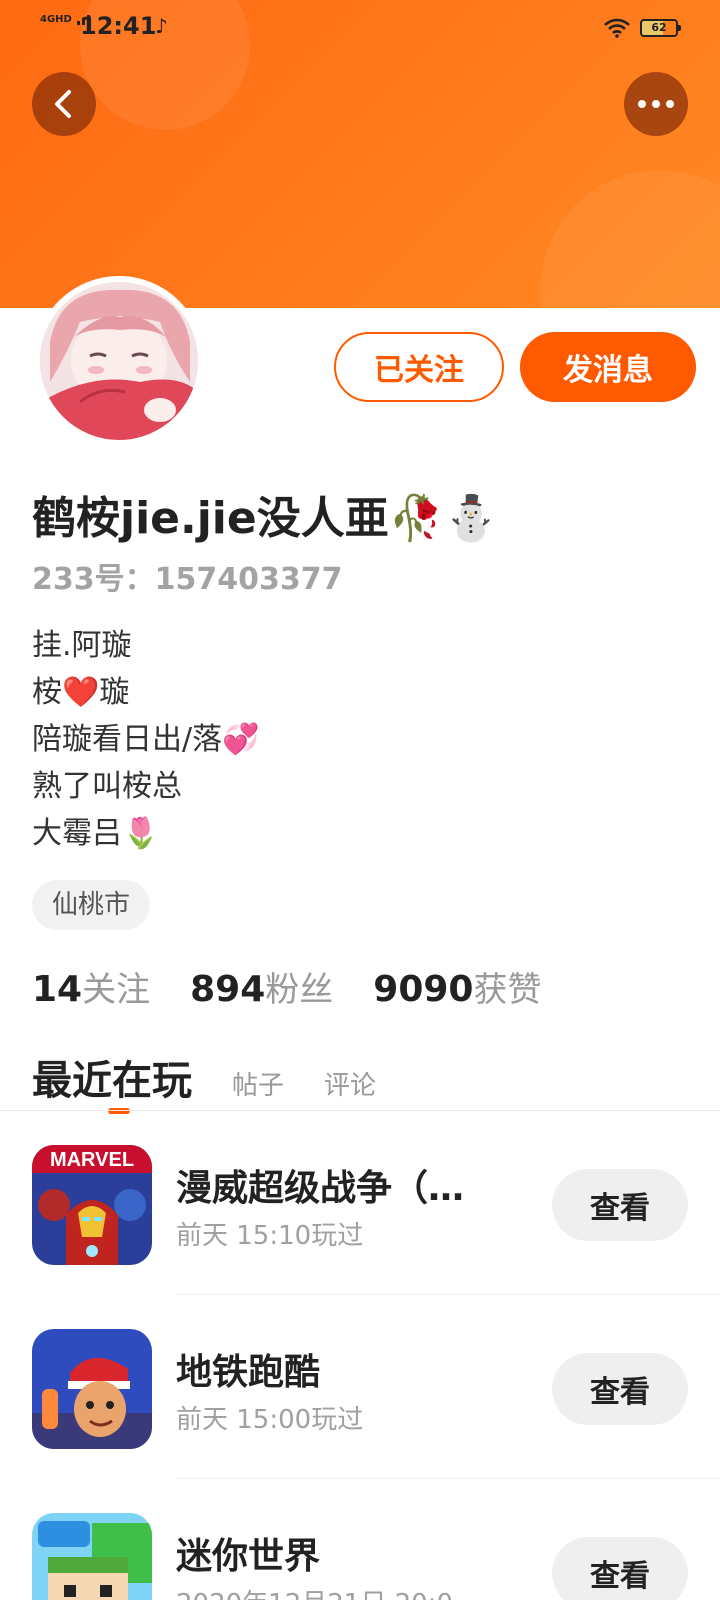  What do you see at coordinates (660, 28) in the screenshot?
I see `battery-icon: 62` at bounding box center [660, 28].